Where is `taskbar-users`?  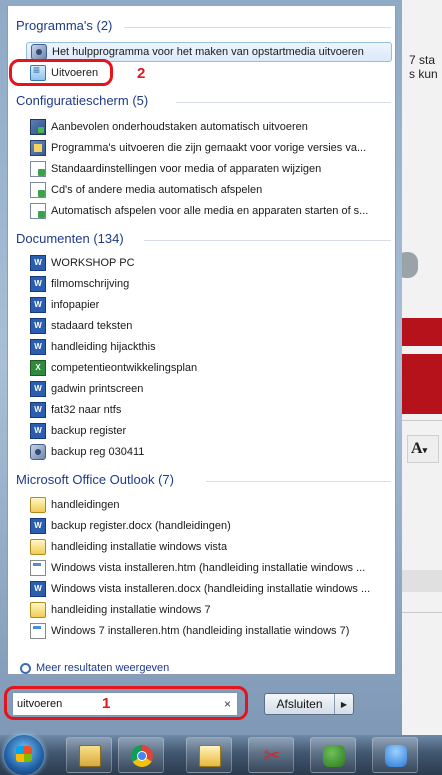 taskbar-users is located at coordinates (333, 755).